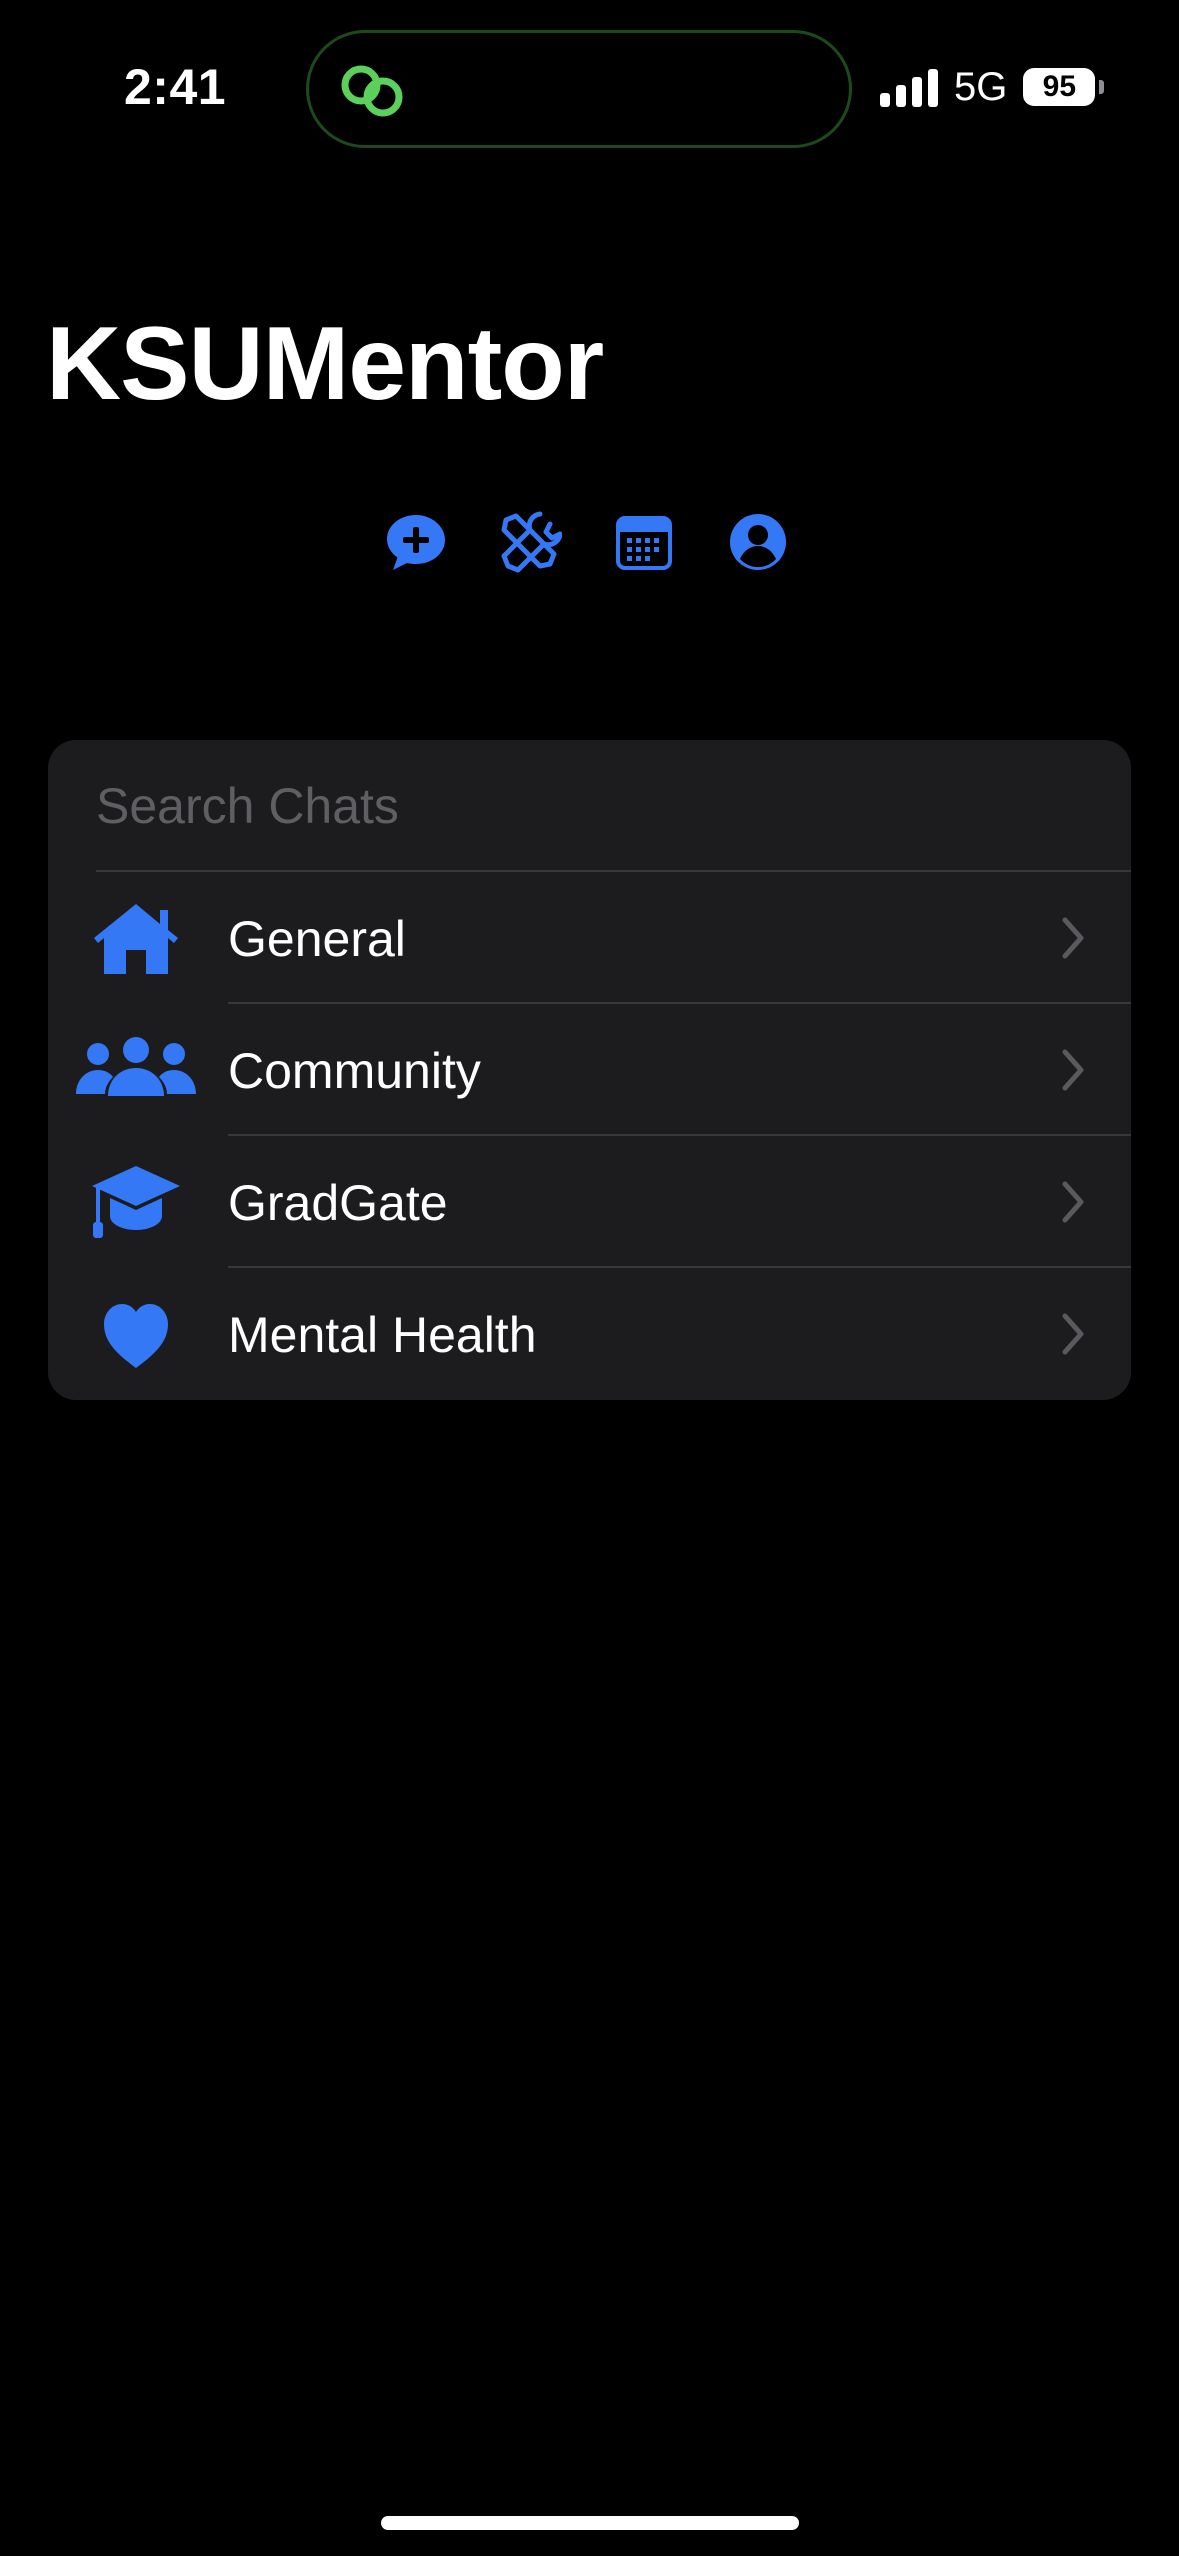 Image resolution: width=1179 pixels, height=2556 pixels. What do you see at coordinates (372, 91) in the screenshot?
I see `link-rings-icon` at bounding box center [372, 91].